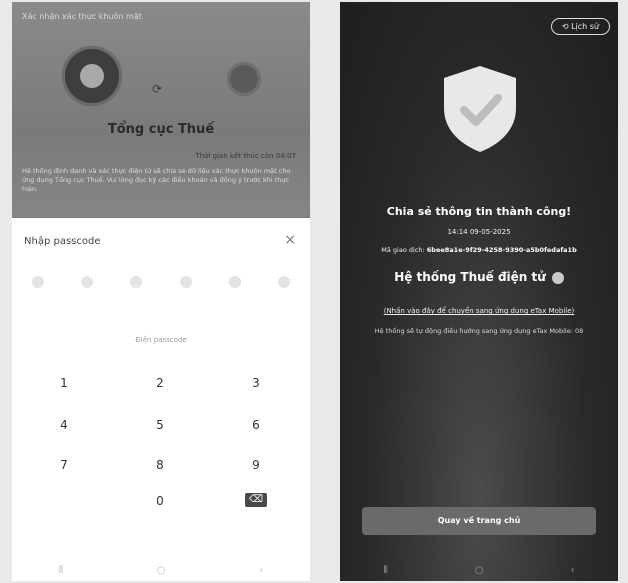 The image size is (628, 583). Describe the element at coordinates (161, 129) in the screenshot. I see `organization-name: Tổng cục Thuế` at that location.